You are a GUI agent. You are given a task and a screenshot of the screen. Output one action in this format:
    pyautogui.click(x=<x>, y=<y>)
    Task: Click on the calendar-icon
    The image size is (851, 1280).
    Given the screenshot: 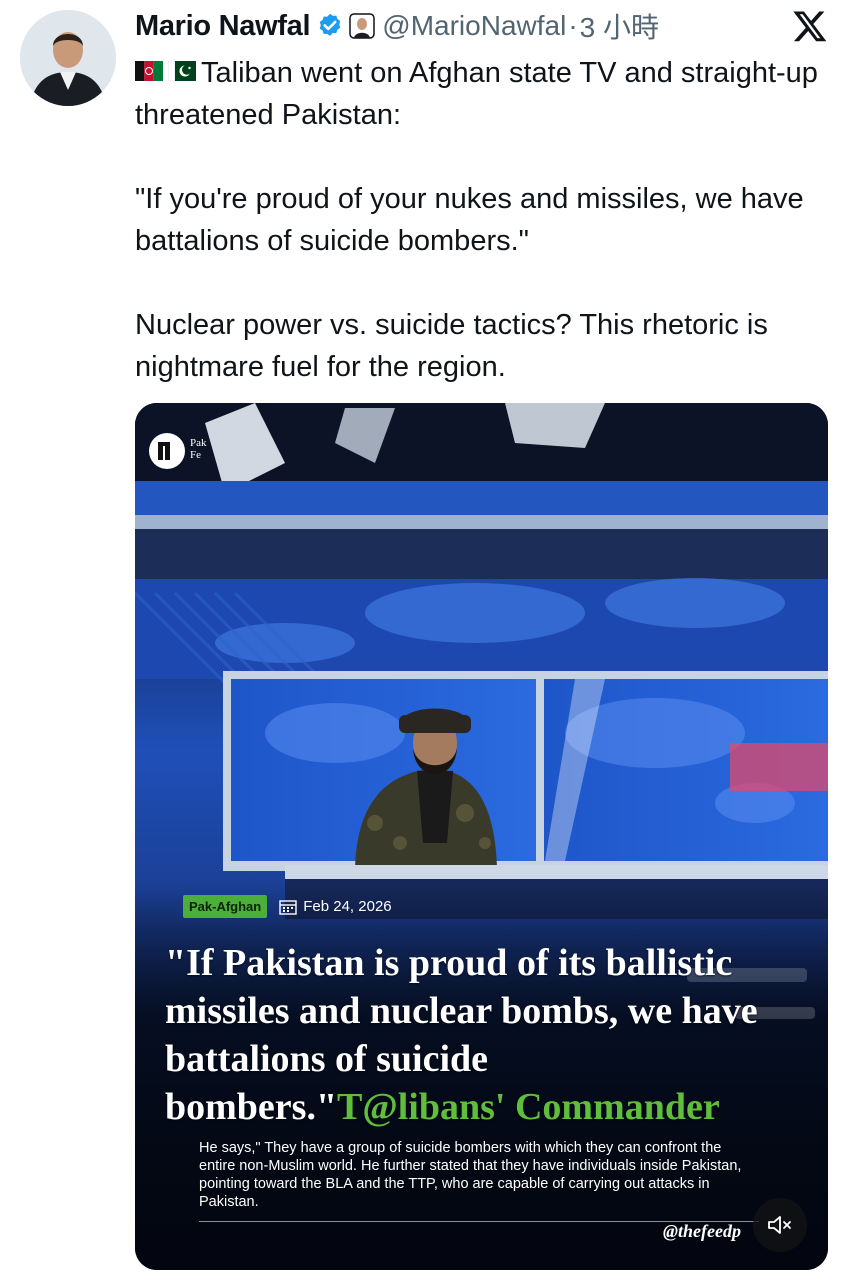 What is the action you would take?
    pyautogui.click(x=288, y=907)
    